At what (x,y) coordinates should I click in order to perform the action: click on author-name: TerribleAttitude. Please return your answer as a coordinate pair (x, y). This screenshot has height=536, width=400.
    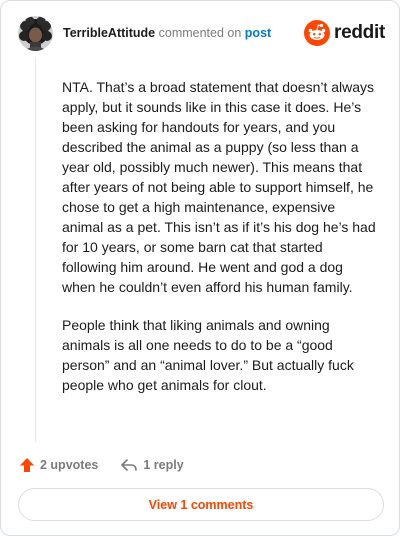
    Looking at the image, I should click on (109, 33).